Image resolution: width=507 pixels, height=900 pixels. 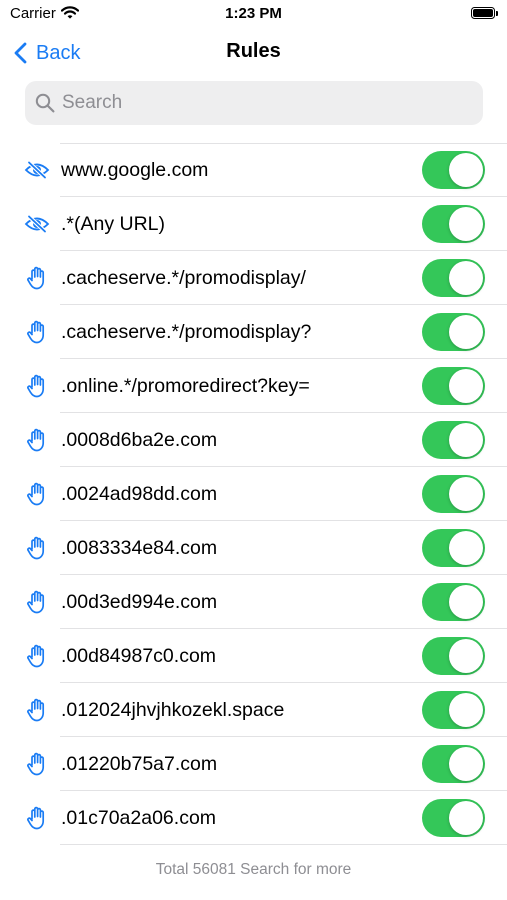 What do you see at coordinates (139, 764) in the screenshot?
I see `rule-pattern: .01220b75a7.com` at bounding box center [139, 764].